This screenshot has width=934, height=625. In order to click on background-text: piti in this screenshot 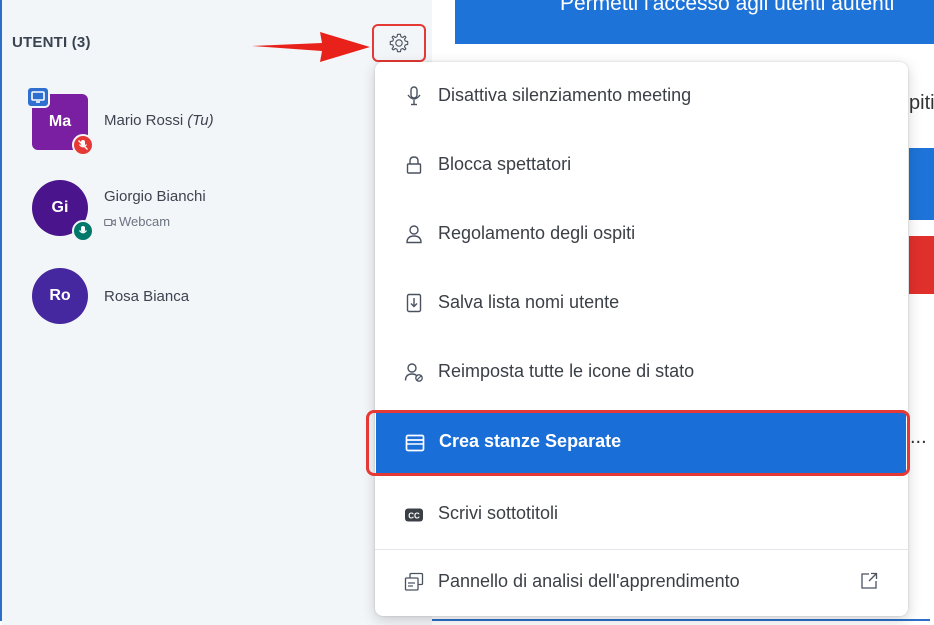, I will do `click(921, 103)`.